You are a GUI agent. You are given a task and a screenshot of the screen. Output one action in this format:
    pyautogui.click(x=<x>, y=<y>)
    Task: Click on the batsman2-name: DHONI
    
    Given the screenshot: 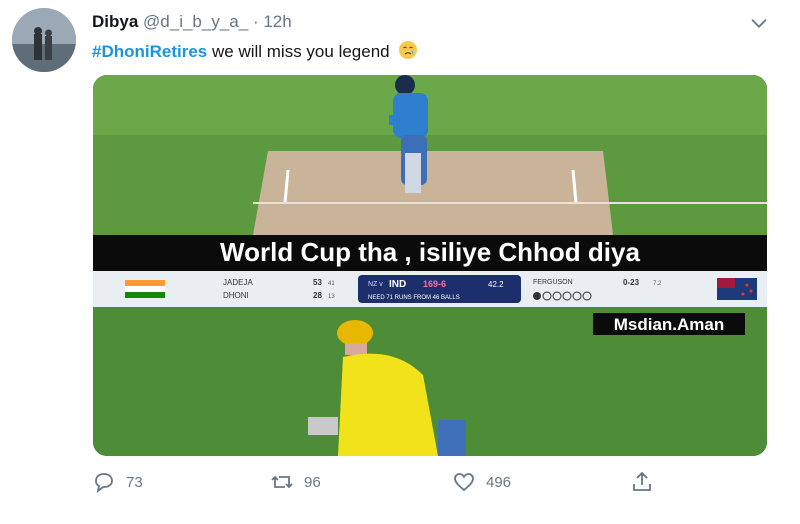 What is the action you would take?
    pyautogui.click(x=236, y=295)
    